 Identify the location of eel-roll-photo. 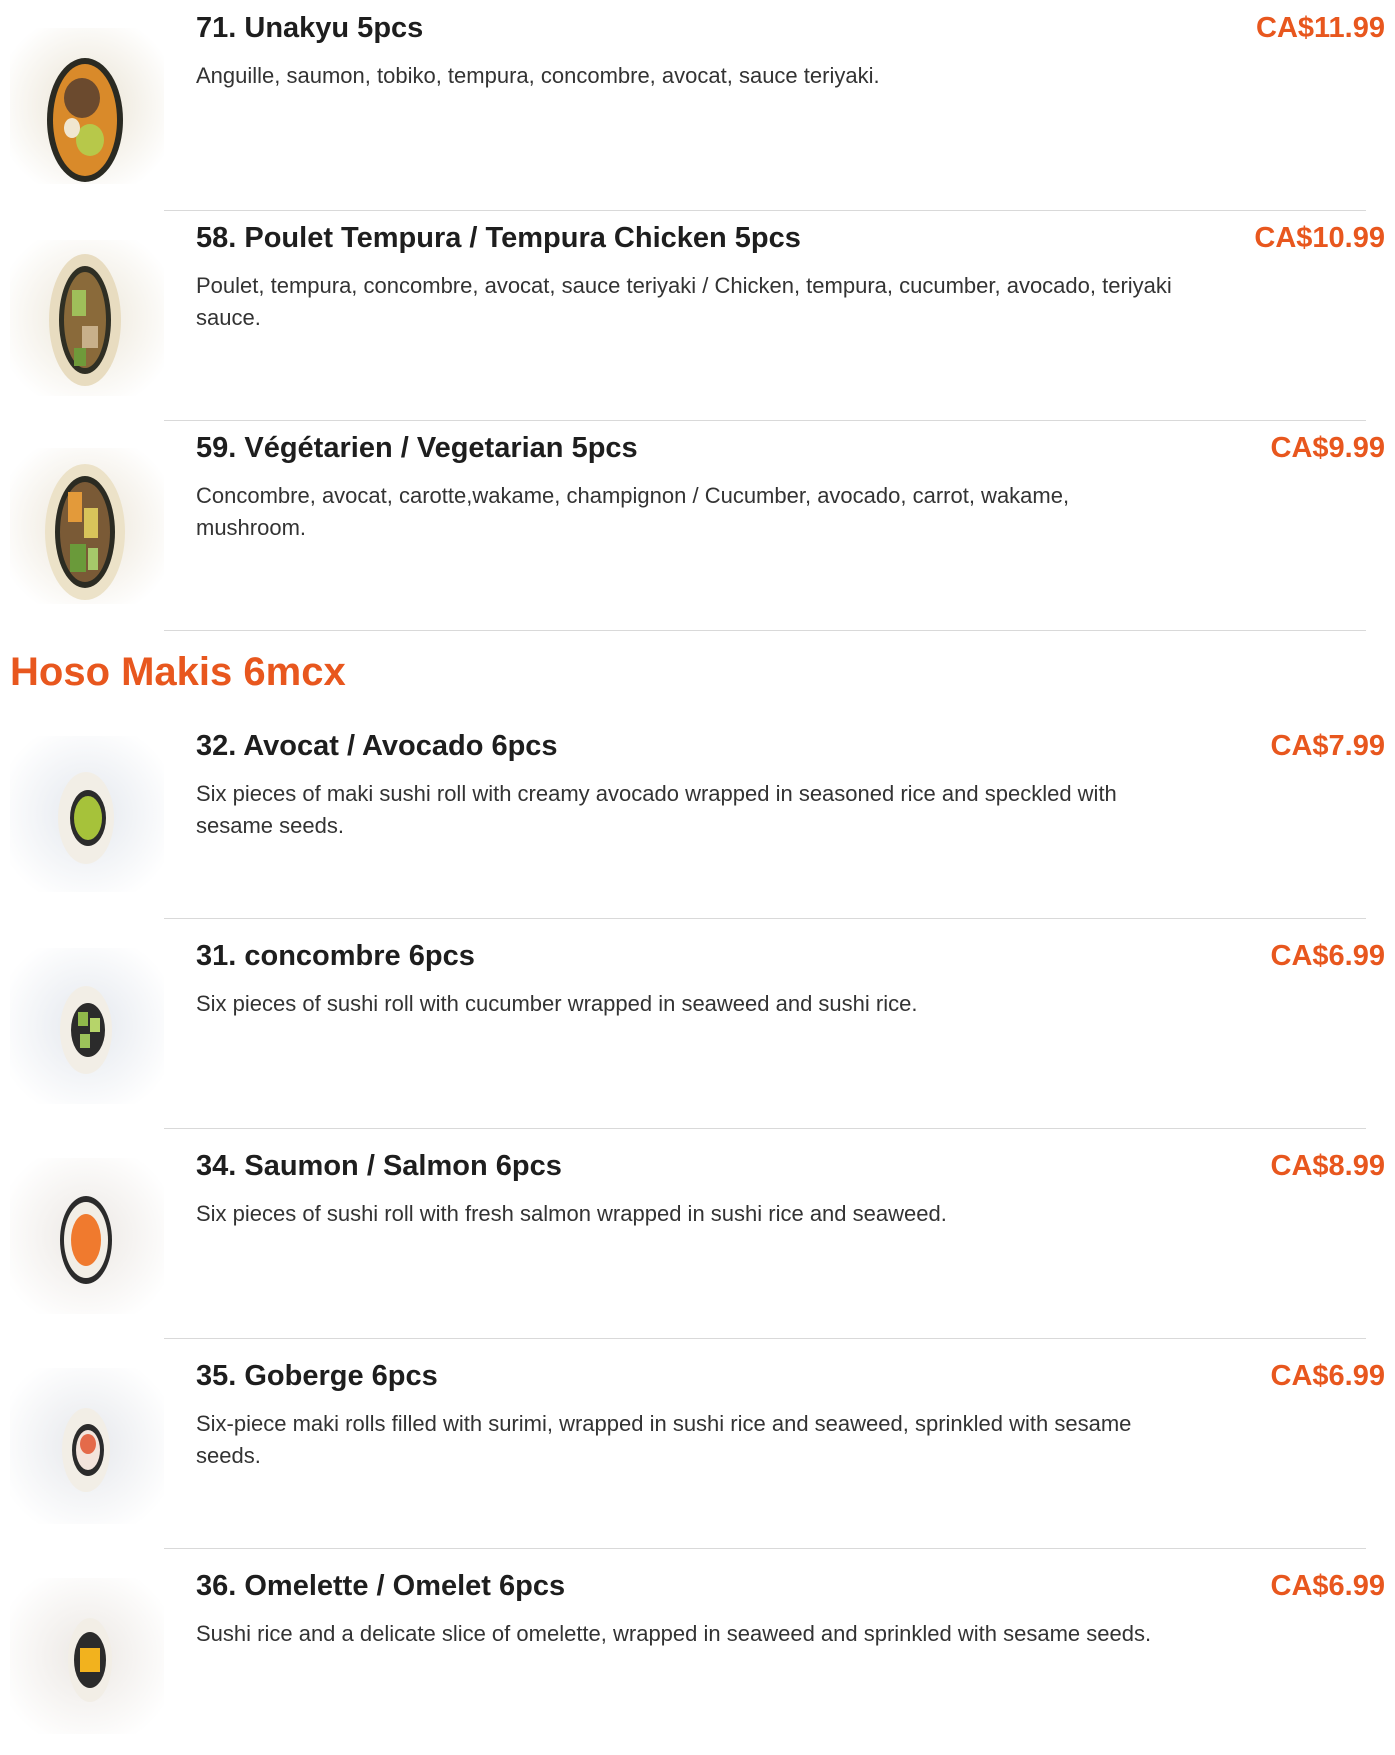
(87, 106).